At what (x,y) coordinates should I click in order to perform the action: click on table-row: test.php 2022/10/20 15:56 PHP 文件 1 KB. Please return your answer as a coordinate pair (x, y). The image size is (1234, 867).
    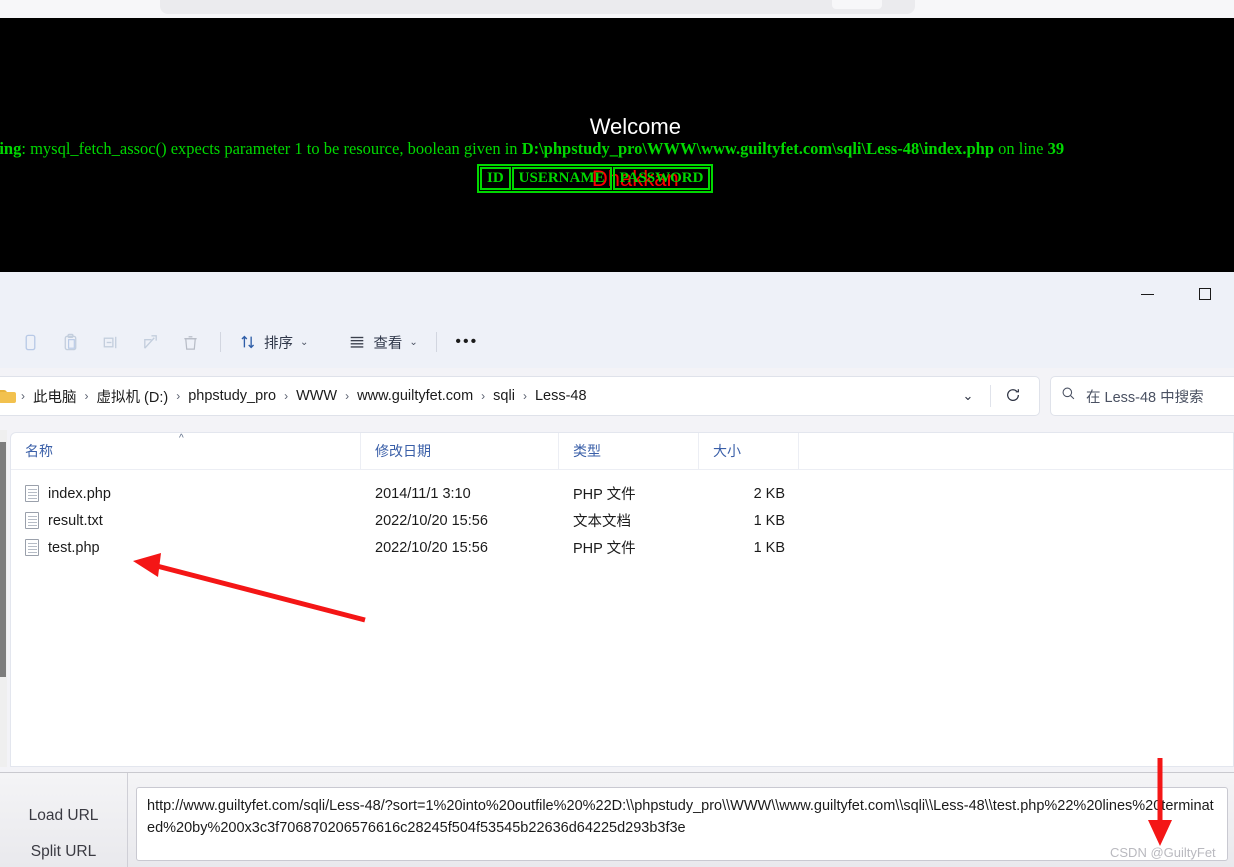
    Looking at the image, I should click on (622, 547).